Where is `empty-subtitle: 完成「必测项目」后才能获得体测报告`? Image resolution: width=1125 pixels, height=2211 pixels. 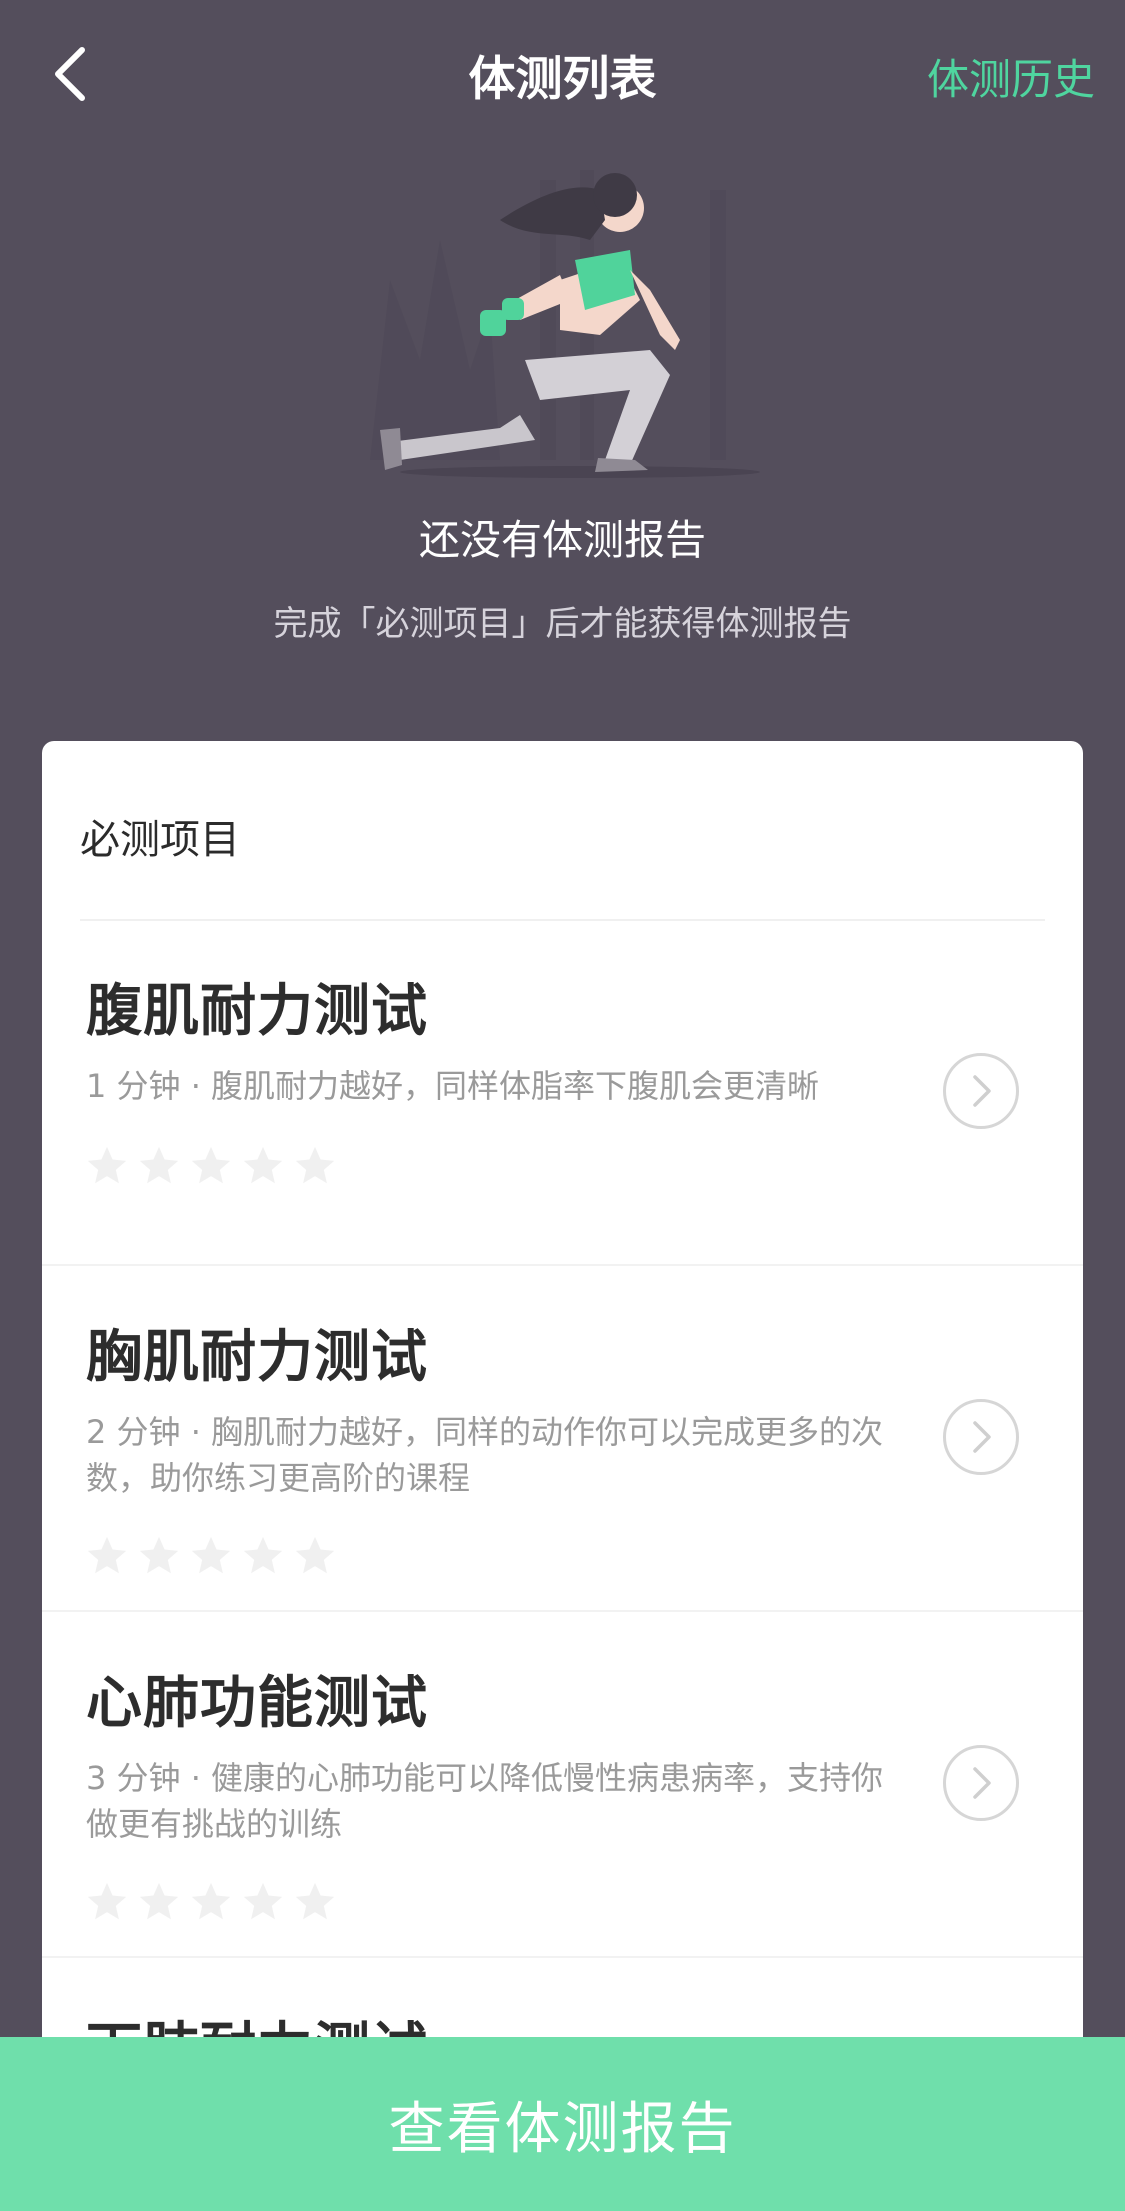
empty-subtitle: 完成「必测项目」后才能获得体测报告 is located at coordinates (562, 624).